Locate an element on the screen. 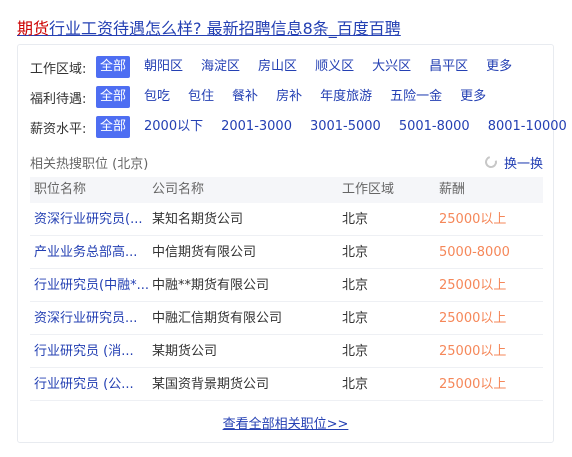  view-all-link: 查看全部相关职位>> is located at coordinates (286, 424).